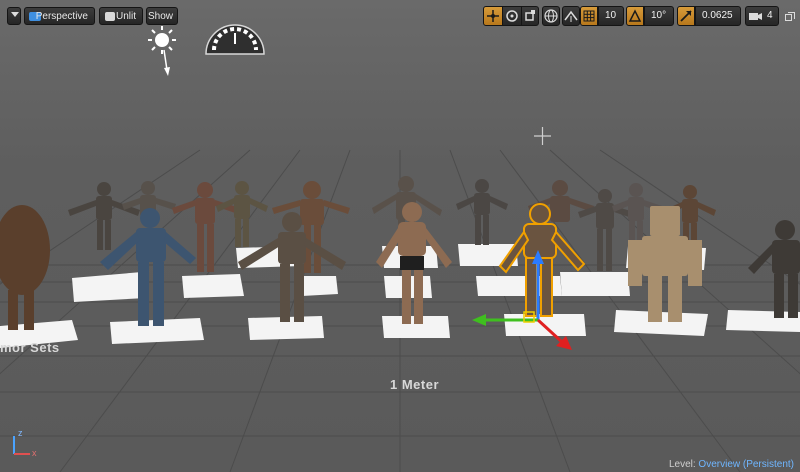 The width and height of the screenshot is (800, 472). I want to click on surface-snap-button, so click(571, 16).